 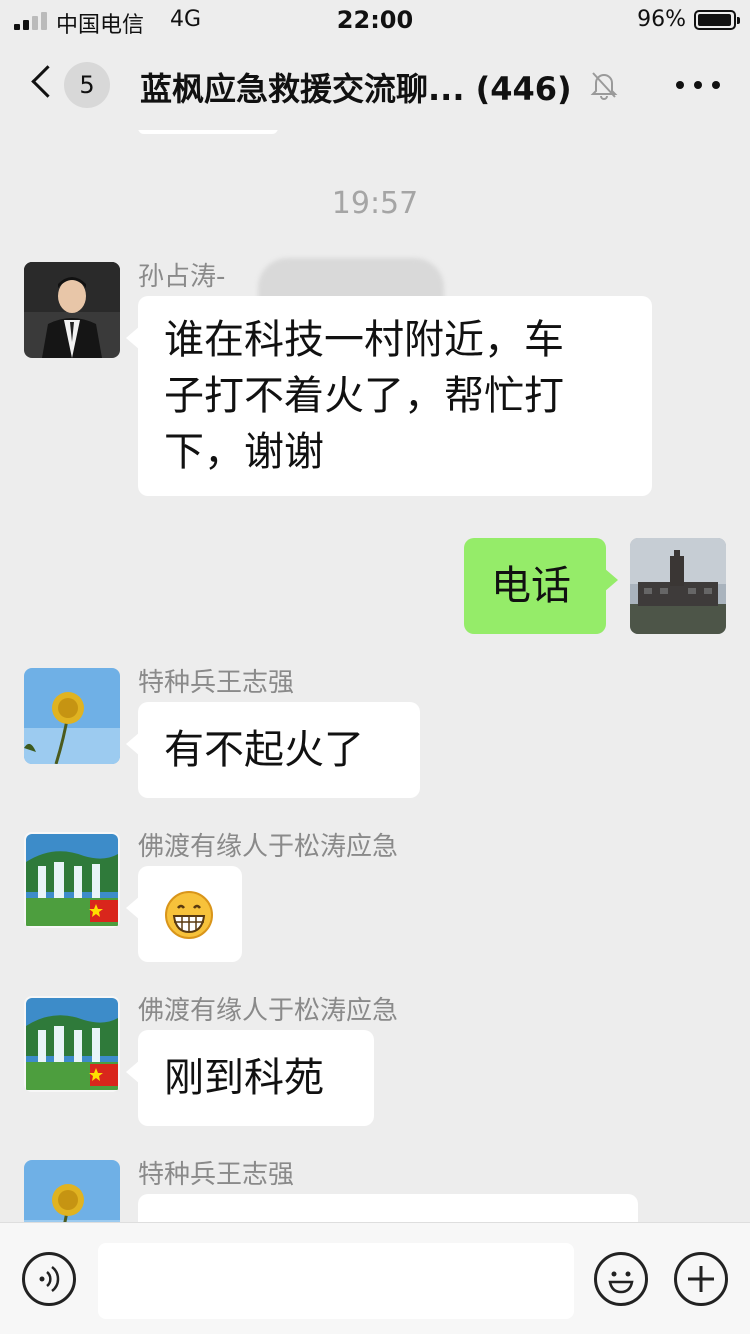 I want to click on battery-icon, so click(x=717, y=20).